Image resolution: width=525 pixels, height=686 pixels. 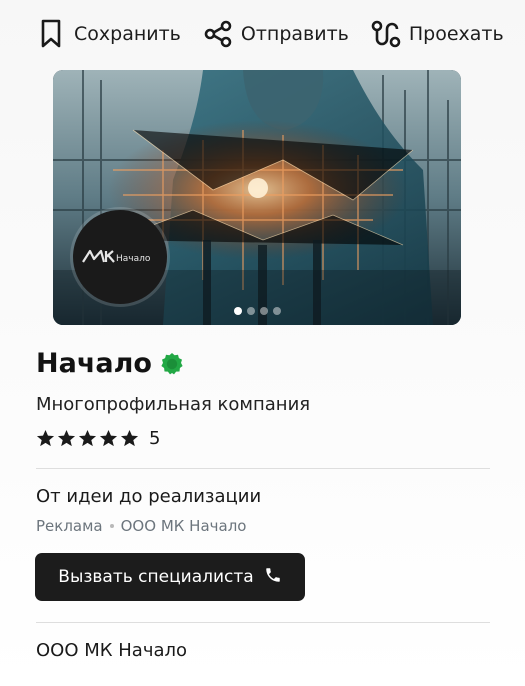 I want to click on verified-badge-icon, so click(x=172, y=364).